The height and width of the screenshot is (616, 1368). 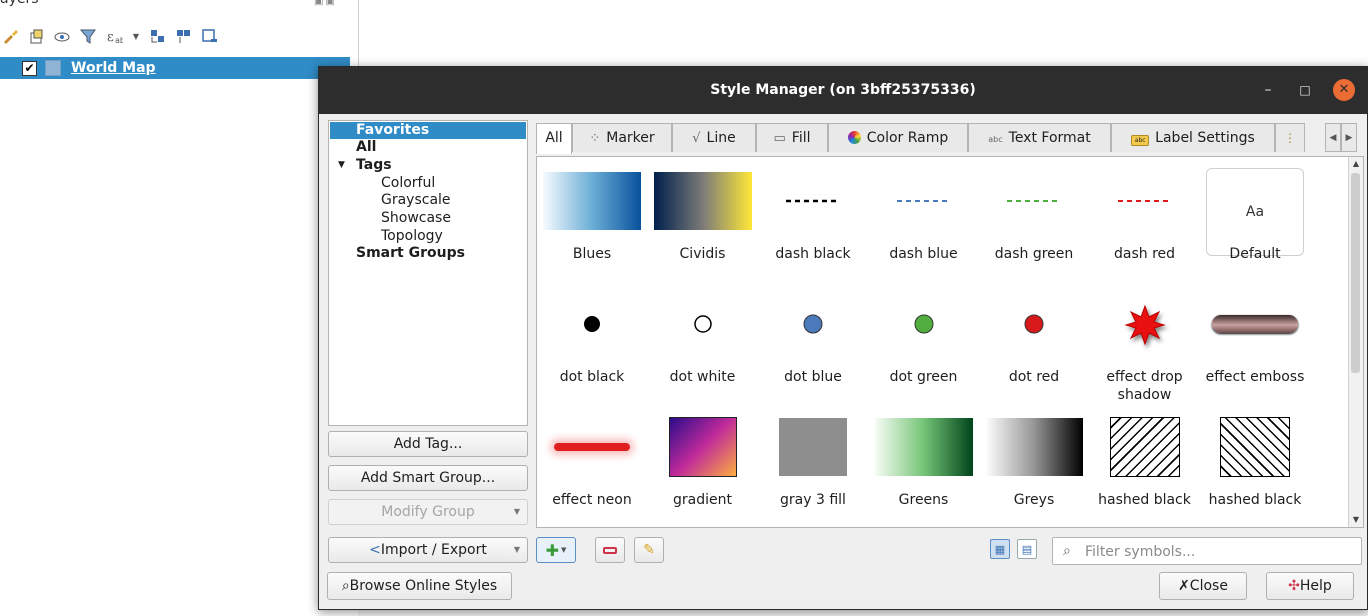 What do you see at coordinates (29, 68) in the screenshot?
I see `layer-visibility-checkbox: ✔` at bounding box center [29, 68].